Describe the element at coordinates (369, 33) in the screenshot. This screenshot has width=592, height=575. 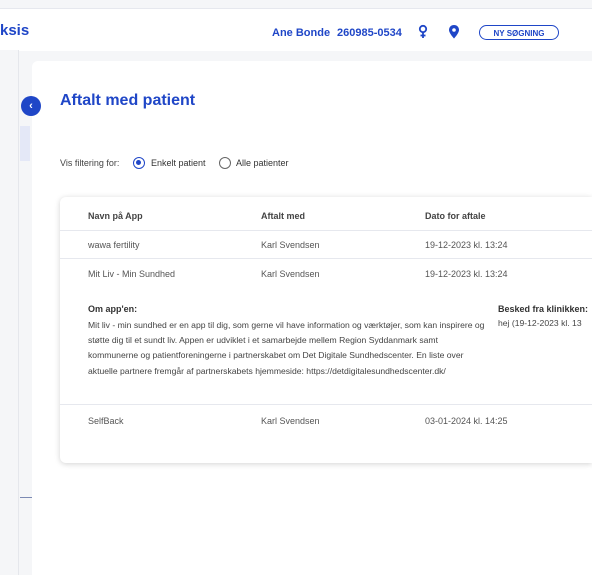
I see `patient-cpr: 260985-0534` at that location.